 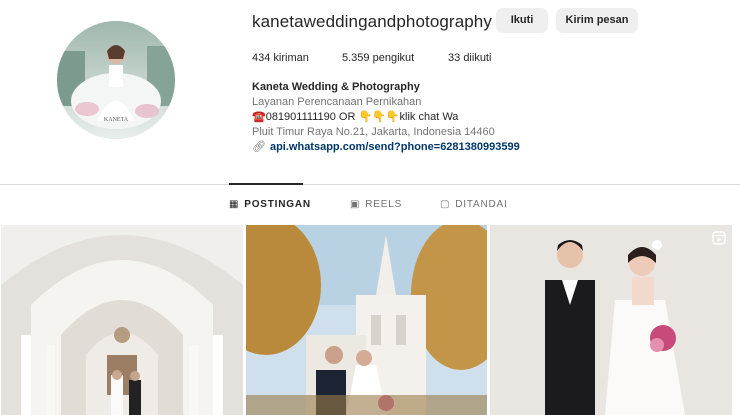 I want to click on followers-count-value: 5.359, so click(x=356, y=58).